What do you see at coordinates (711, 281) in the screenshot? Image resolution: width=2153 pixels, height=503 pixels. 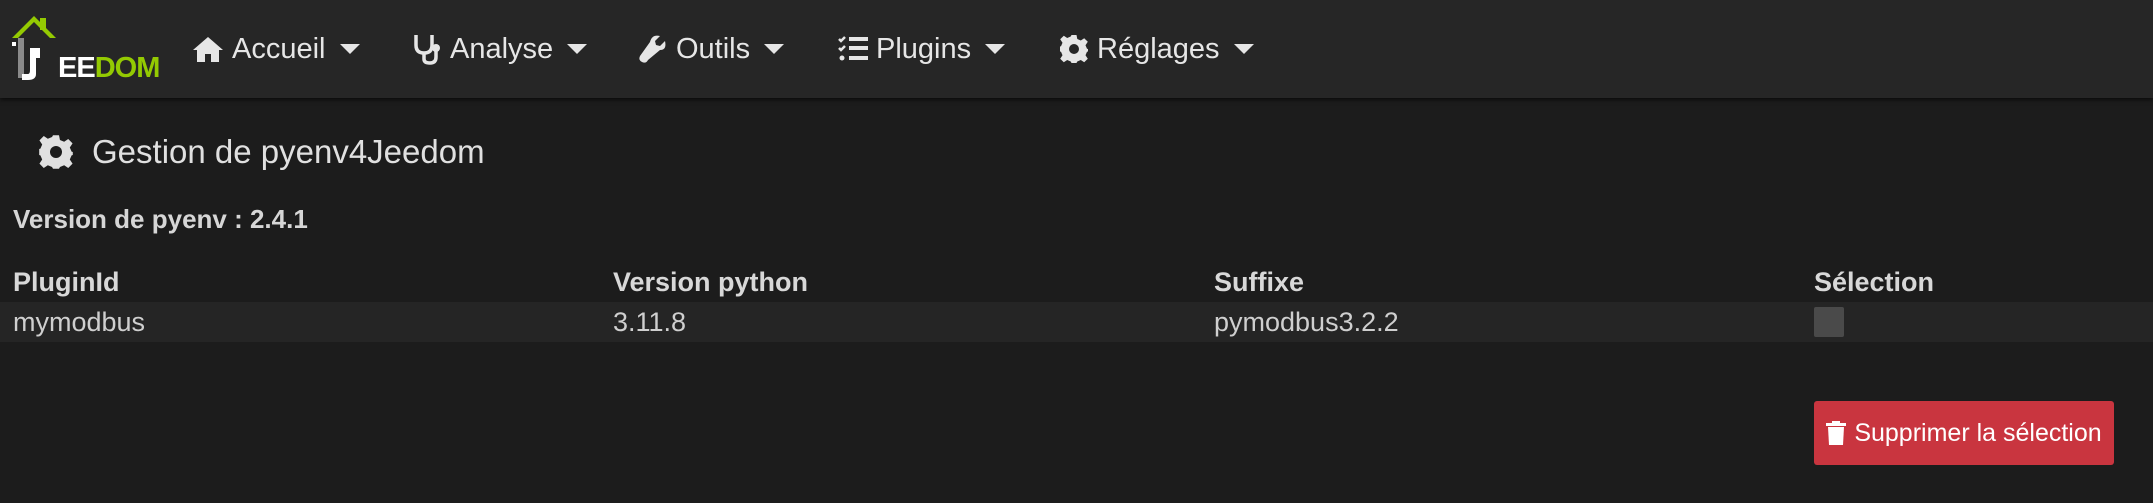 I see `column-header-python-version: Version python` at bounding box center [711, 281].